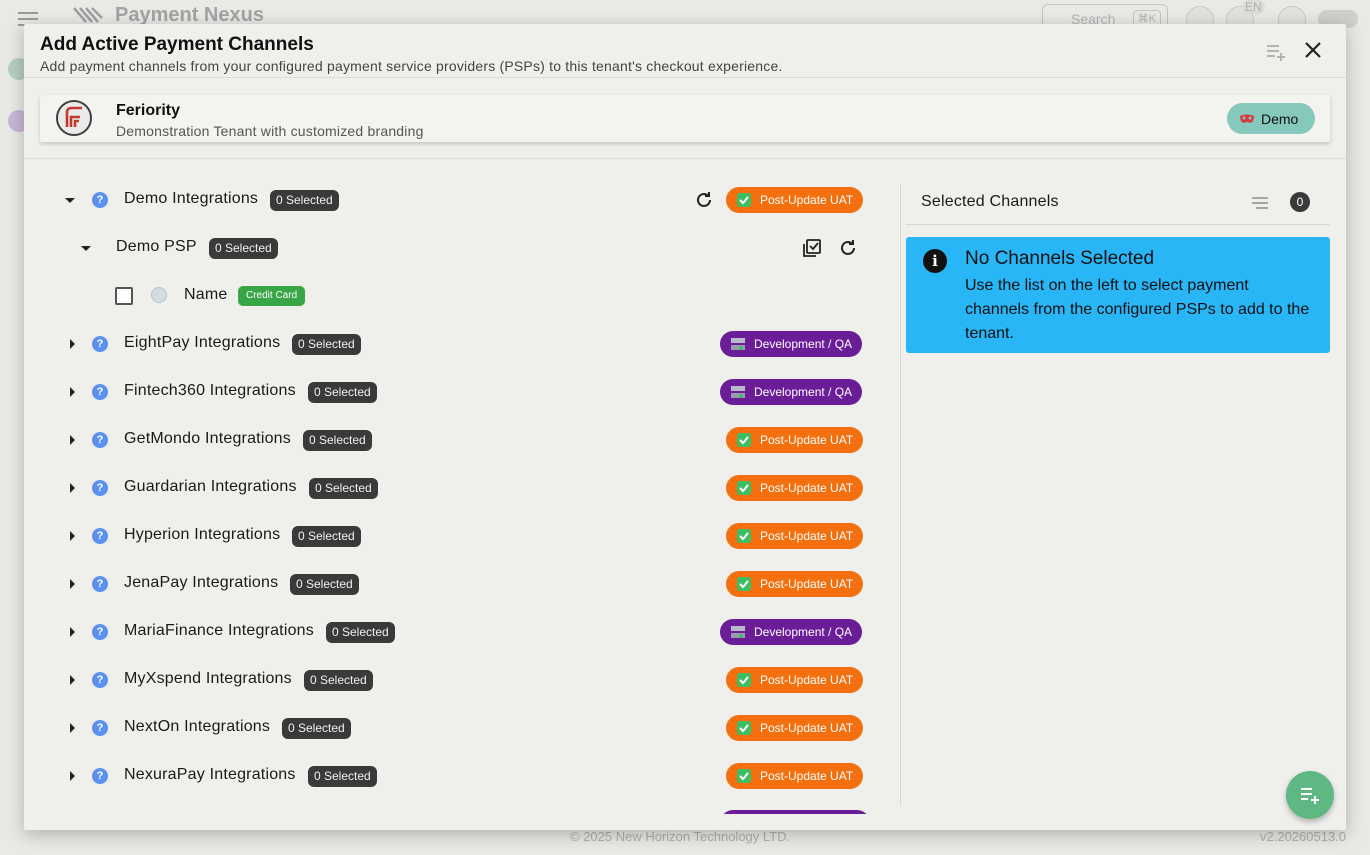 The height and width of the screenshot is (855, 1370). What do you see at coordinates (210, 774) in the screenshot?
I see `group-label: NexuraPay Integrations` at bounding box center [210, 774].